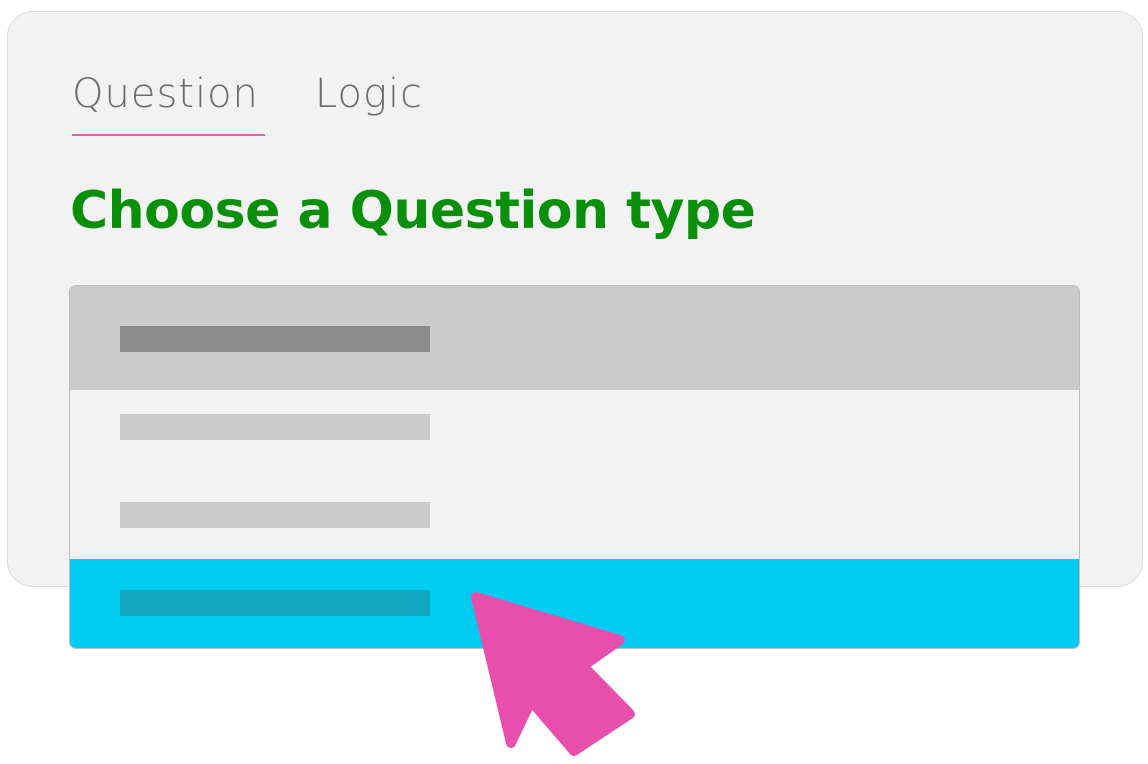  Describe the element at coordinates (574, 603) in the screenshot. I see `dropdown-option-highlighted` at that location.